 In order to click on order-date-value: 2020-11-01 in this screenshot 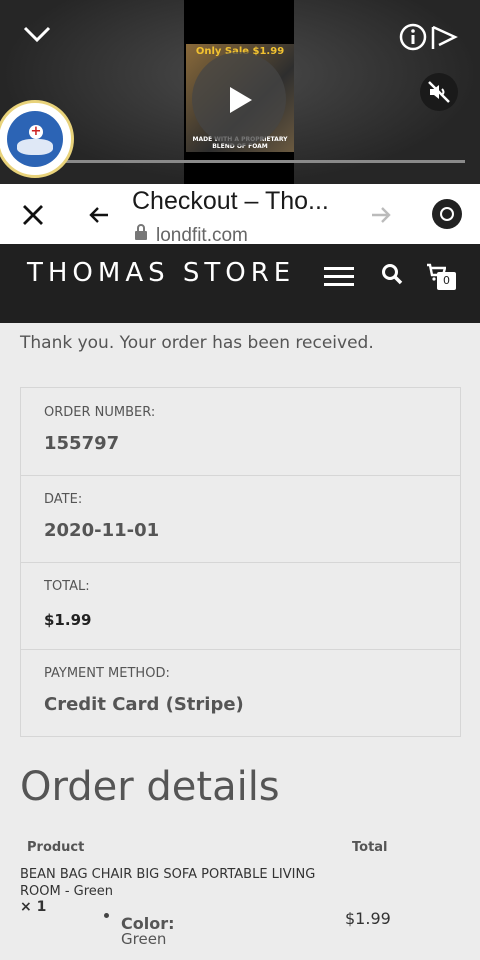, I will do `click(102, 530)`.